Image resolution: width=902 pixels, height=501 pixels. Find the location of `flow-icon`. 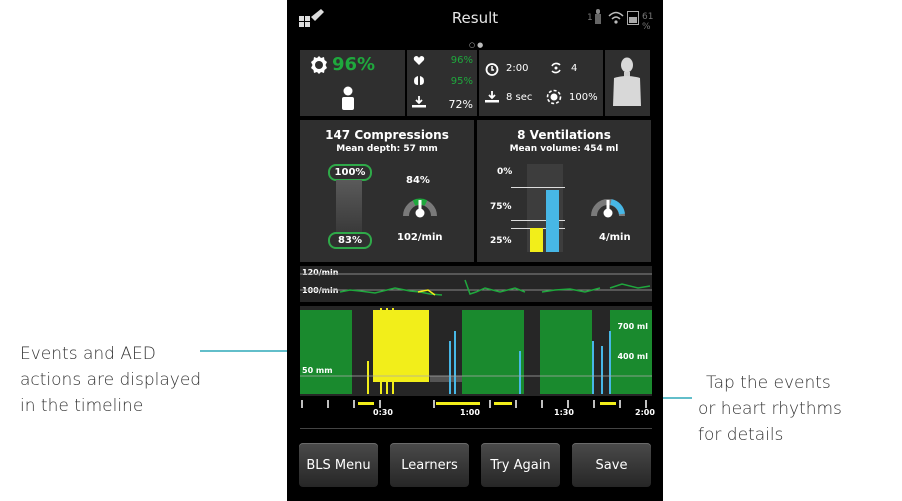

flow-icon is located at coordinates (419, 102).